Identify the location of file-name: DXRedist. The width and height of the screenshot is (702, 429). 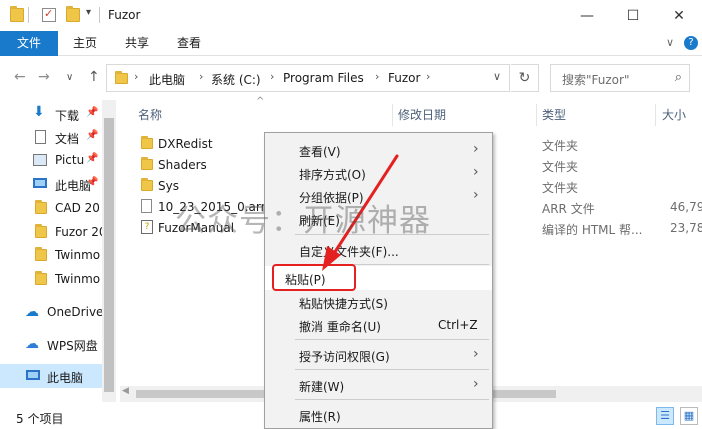
(185, 144).